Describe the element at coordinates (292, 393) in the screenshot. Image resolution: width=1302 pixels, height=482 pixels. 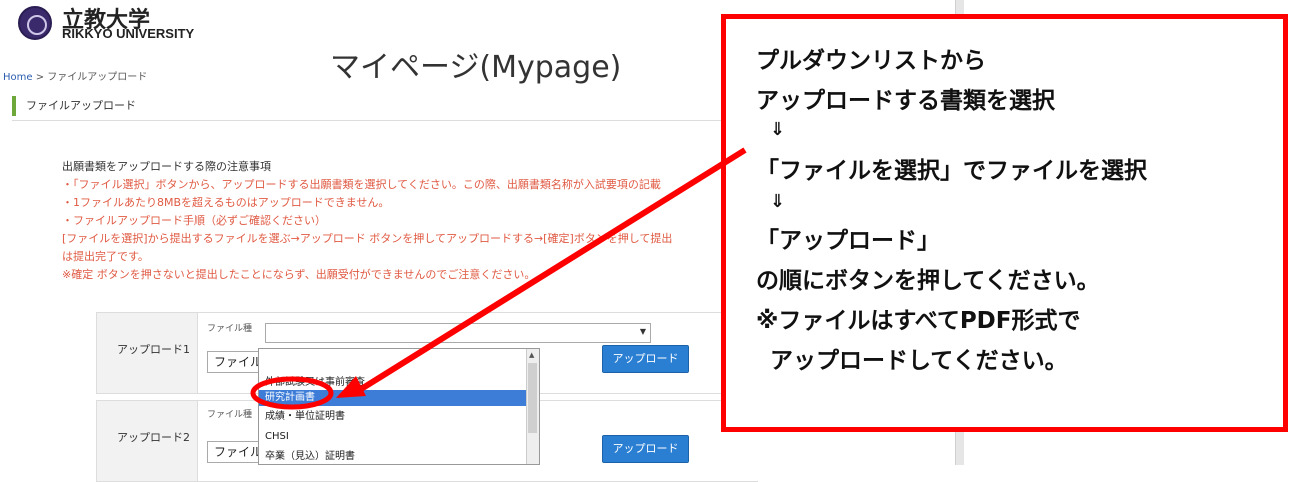
I see `highlight-ellipse` at that location.